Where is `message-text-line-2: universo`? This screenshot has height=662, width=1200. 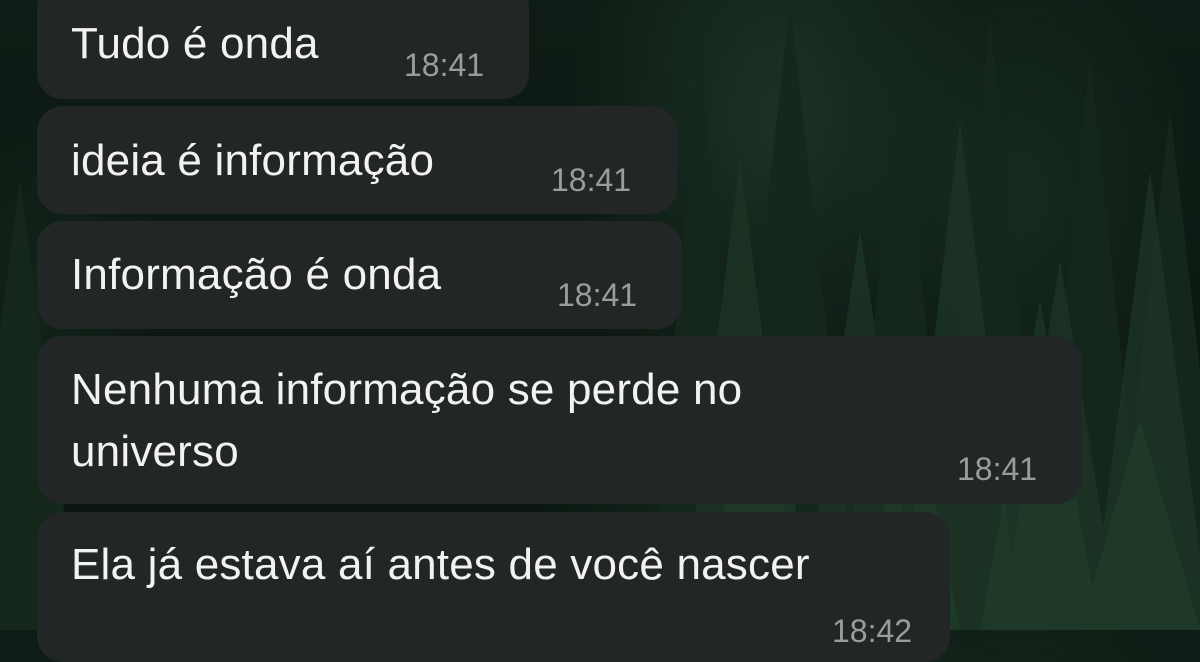
message-text-line-2: universo is located at coordinates (155, 451).